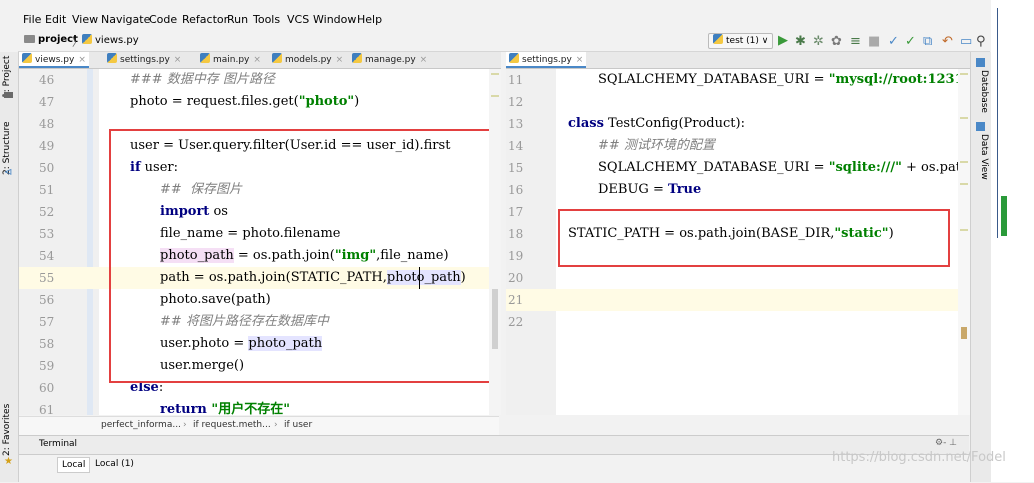  Describe the element at coordinates (980, 62) in the screenshot. I see `database-icon` at that location.